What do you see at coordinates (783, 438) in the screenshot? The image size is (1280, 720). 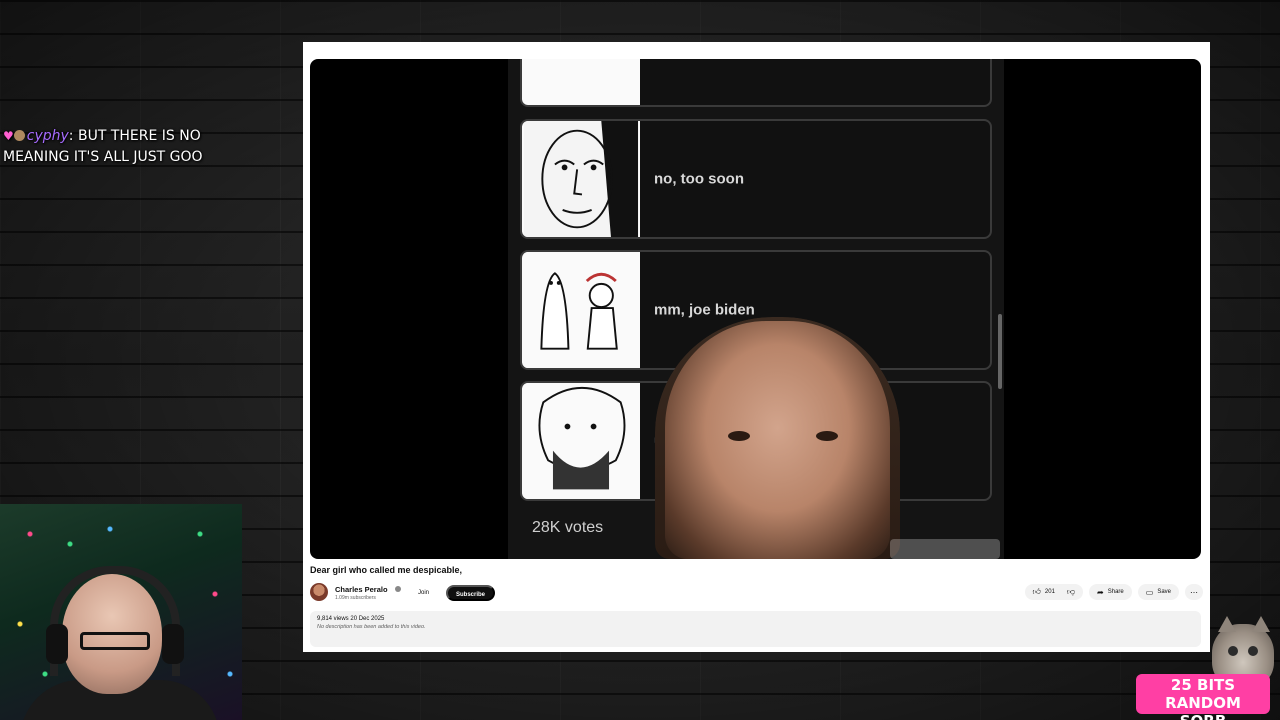 I see `overlay-person-eyes` at bounding box center [783, 438].